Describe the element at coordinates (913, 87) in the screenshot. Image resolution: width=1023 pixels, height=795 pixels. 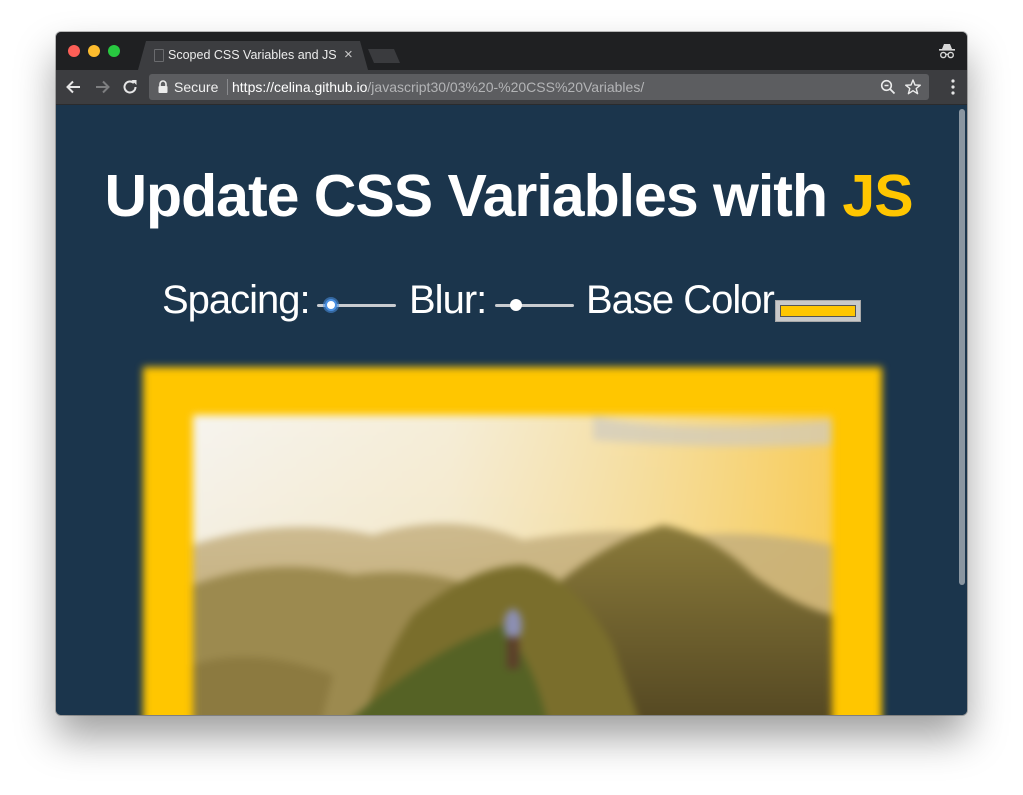
I see `star-icon` at that location.